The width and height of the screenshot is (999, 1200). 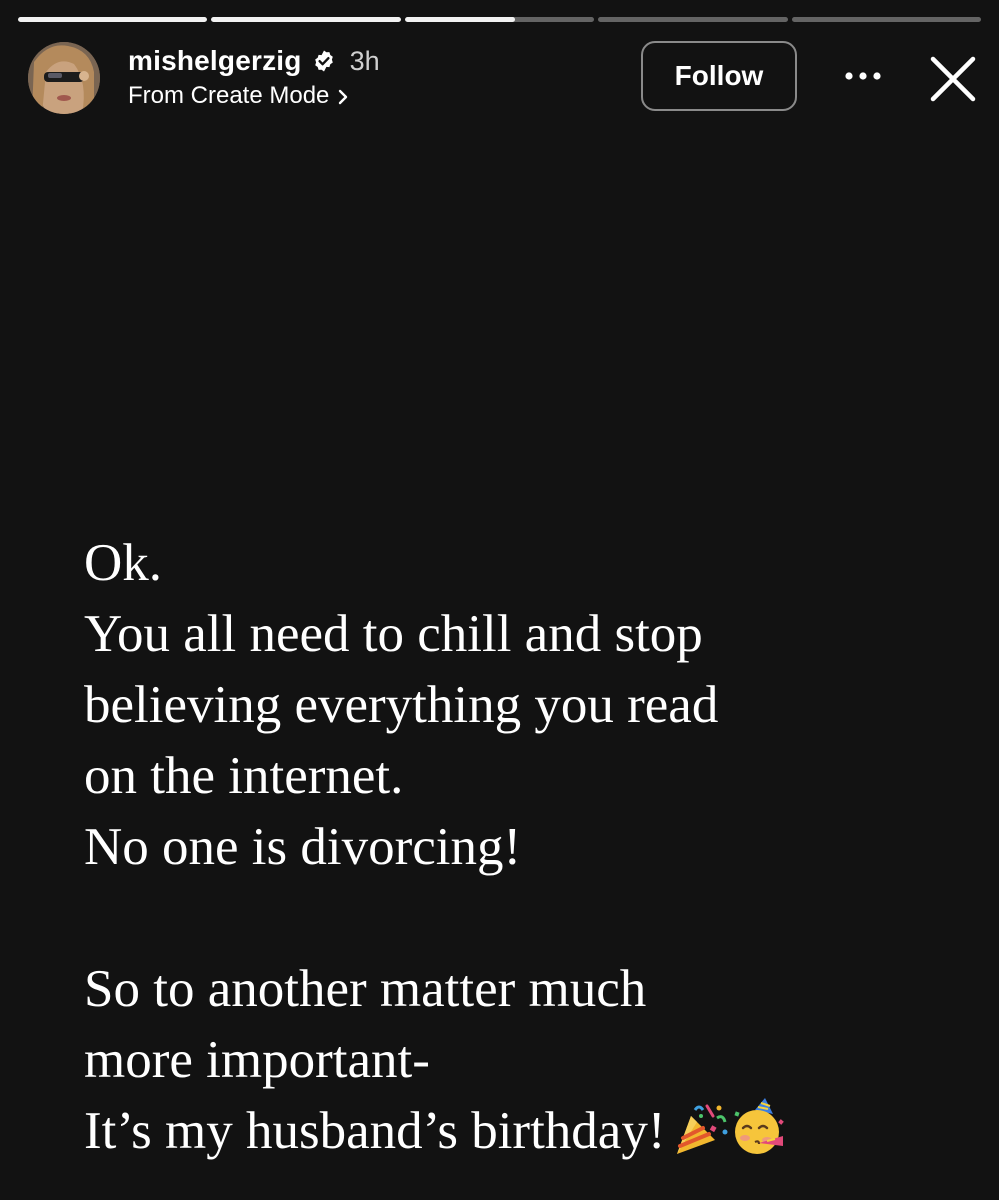 I want to click on close-icon, so click(x=953, y=79).